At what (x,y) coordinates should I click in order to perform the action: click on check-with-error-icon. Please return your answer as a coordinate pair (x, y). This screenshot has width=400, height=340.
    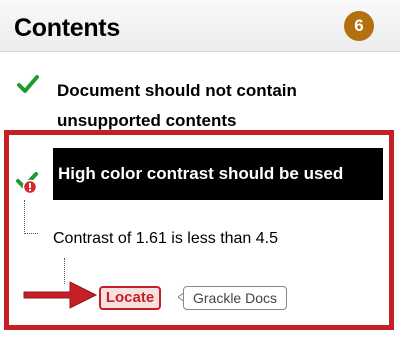
    Looking at the image, I should click on (27, 183).